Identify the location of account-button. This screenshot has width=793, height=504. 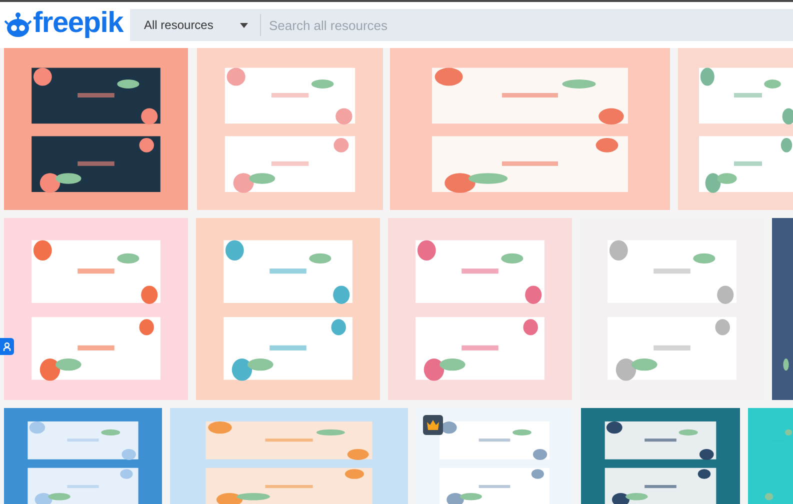
(7, 346).